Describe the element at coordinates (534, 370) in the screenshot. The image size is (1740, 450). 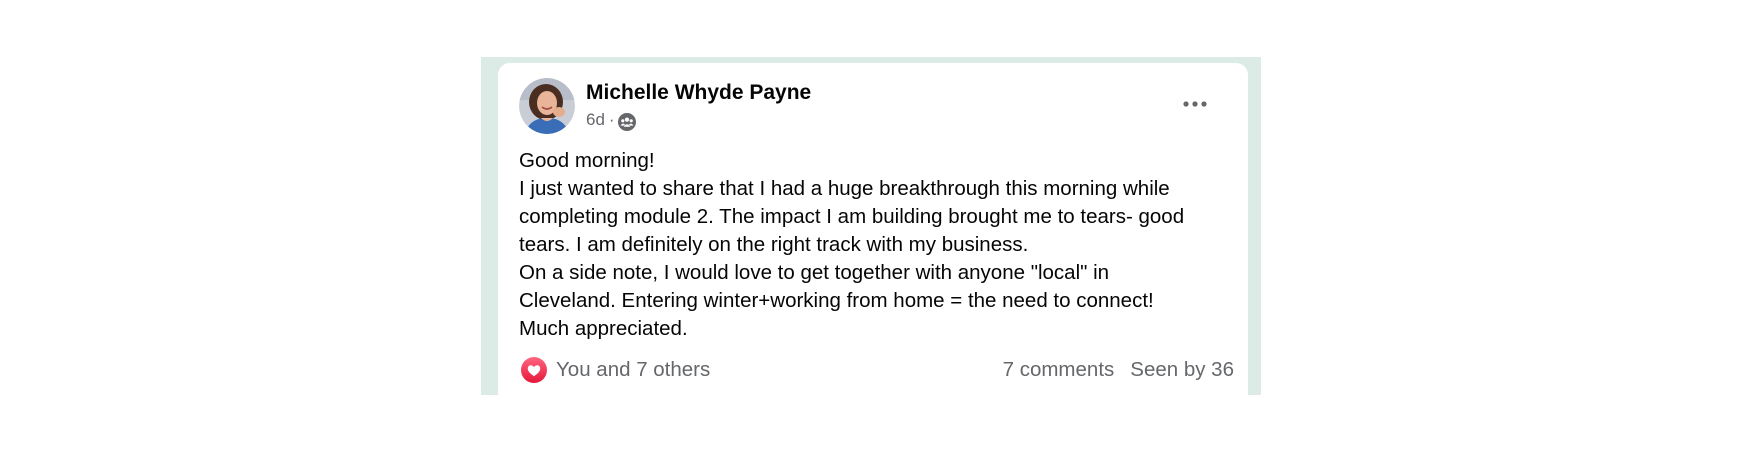
I see `heart-icon` at that location.